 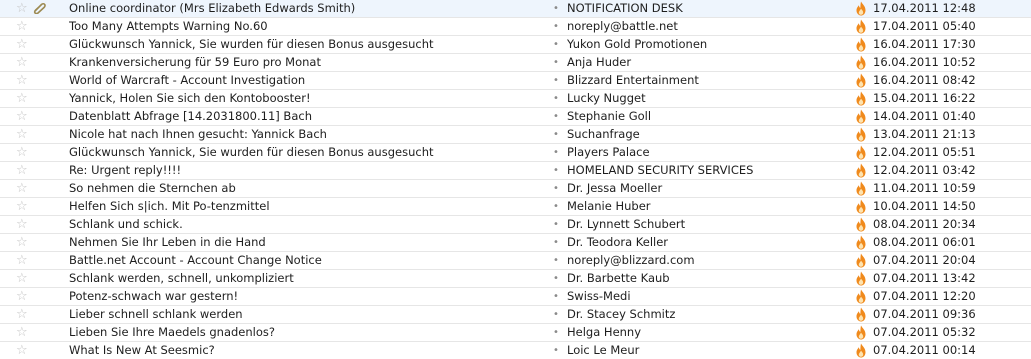 What do you see at coordinates (304, 26) in the screenshot?
I see `message-subject: Too Many Attempts Warning No.60` at bounding box center [304, 26].